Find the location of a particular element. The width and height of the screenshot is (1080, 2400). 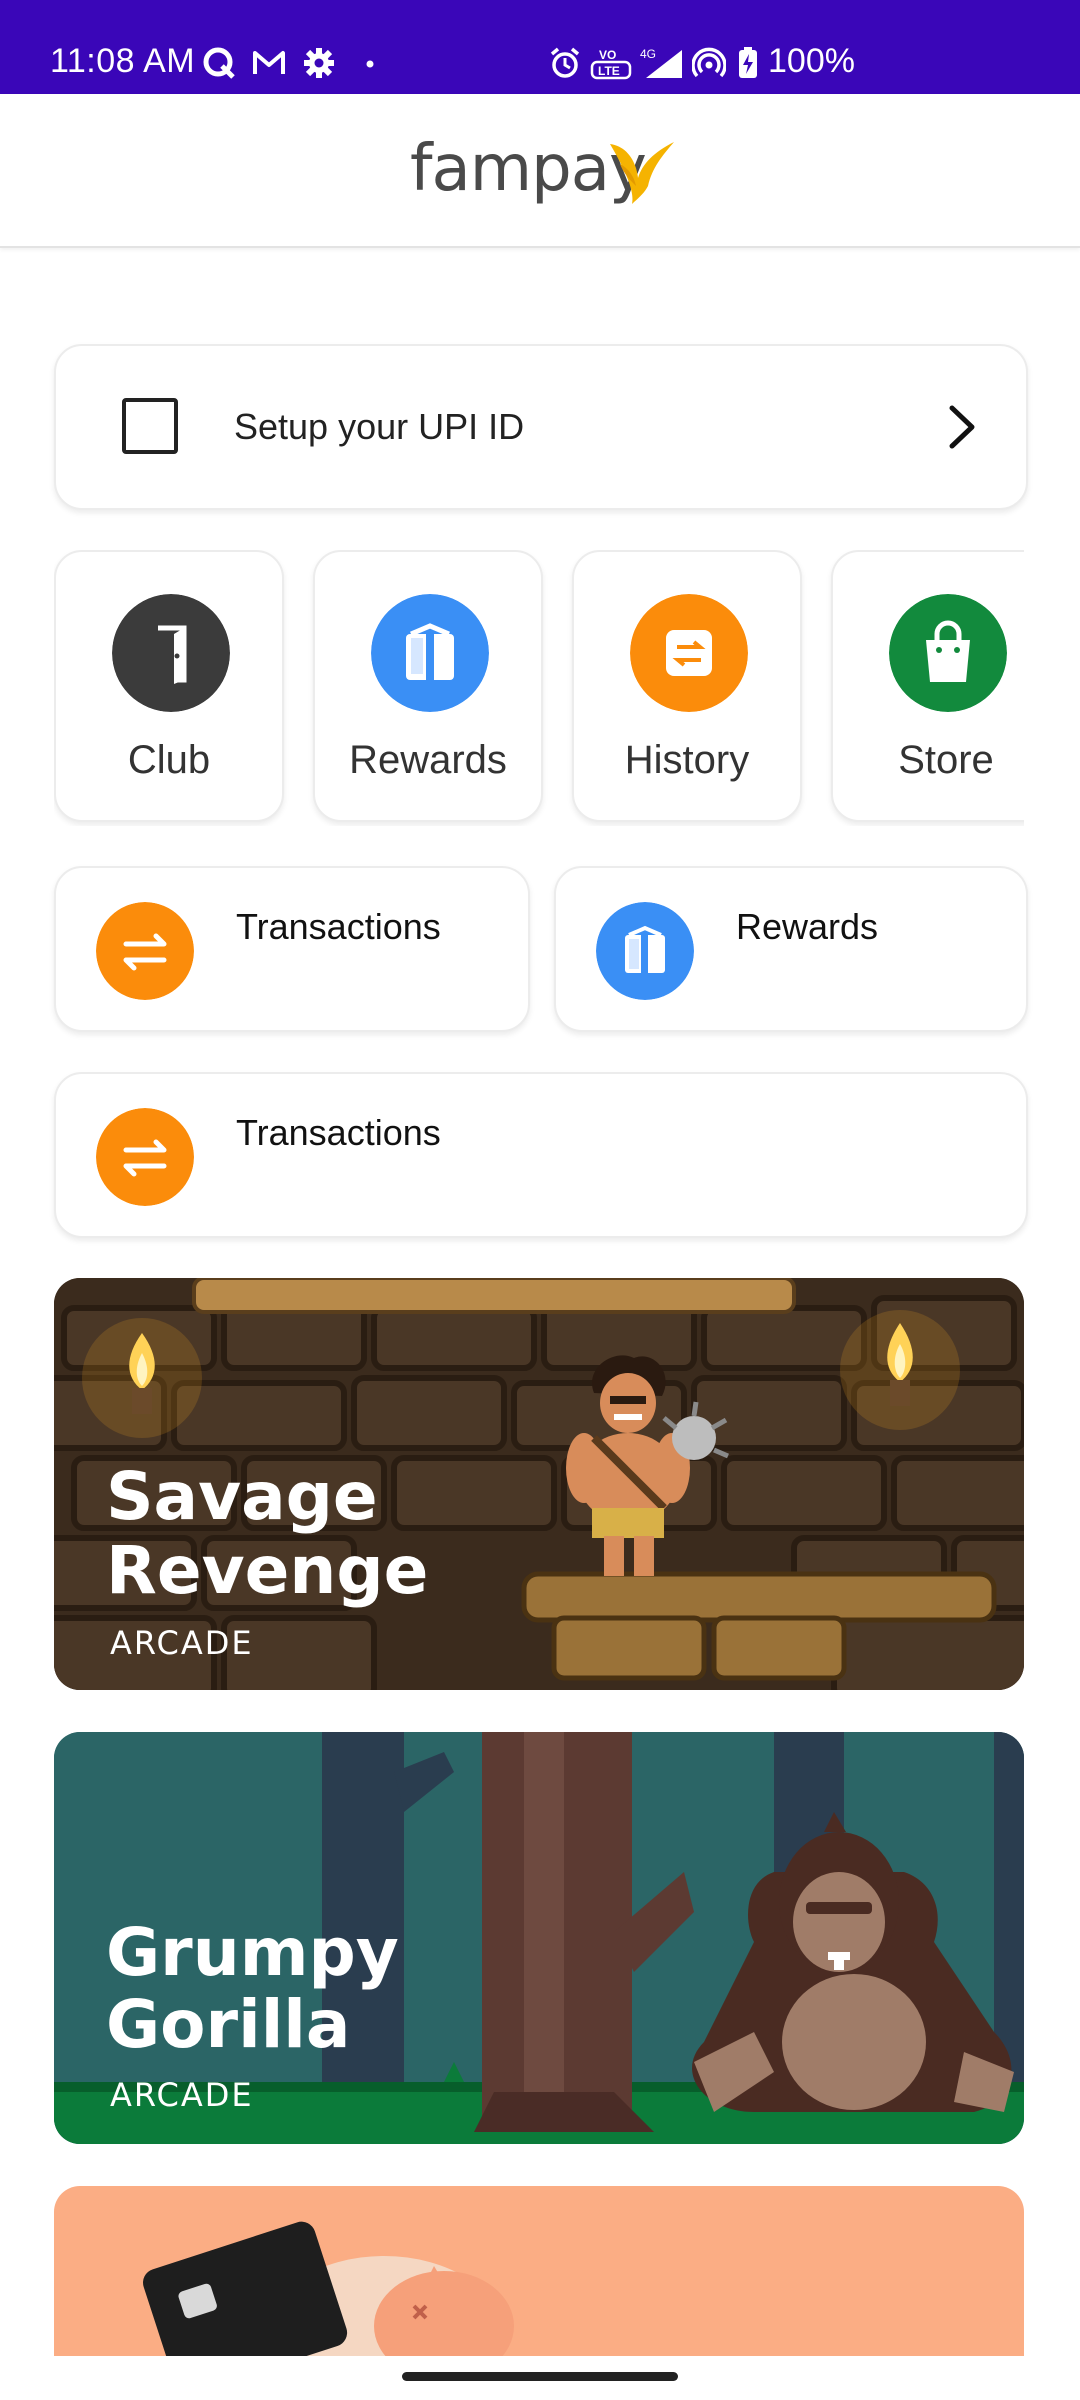

promo-banner-partial is located at coordinates (539, 2271).